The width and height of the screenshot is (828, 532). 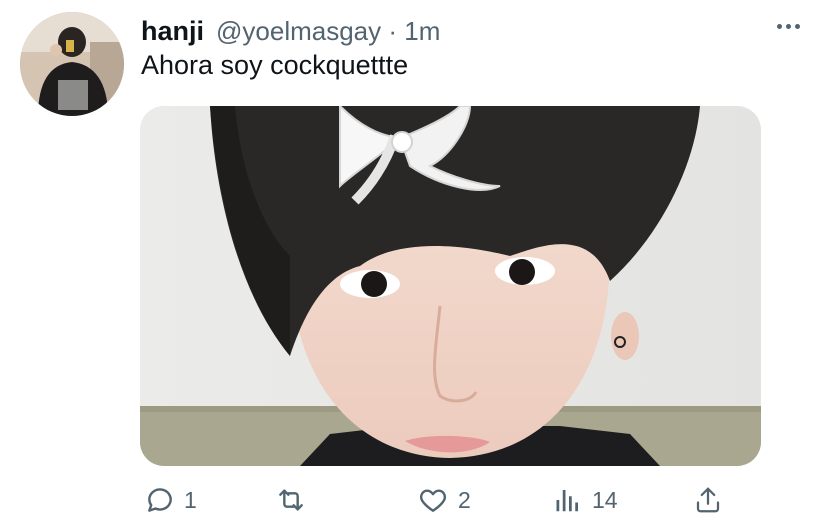 I want to click on views-button: 14, so click(x=586, y=500).